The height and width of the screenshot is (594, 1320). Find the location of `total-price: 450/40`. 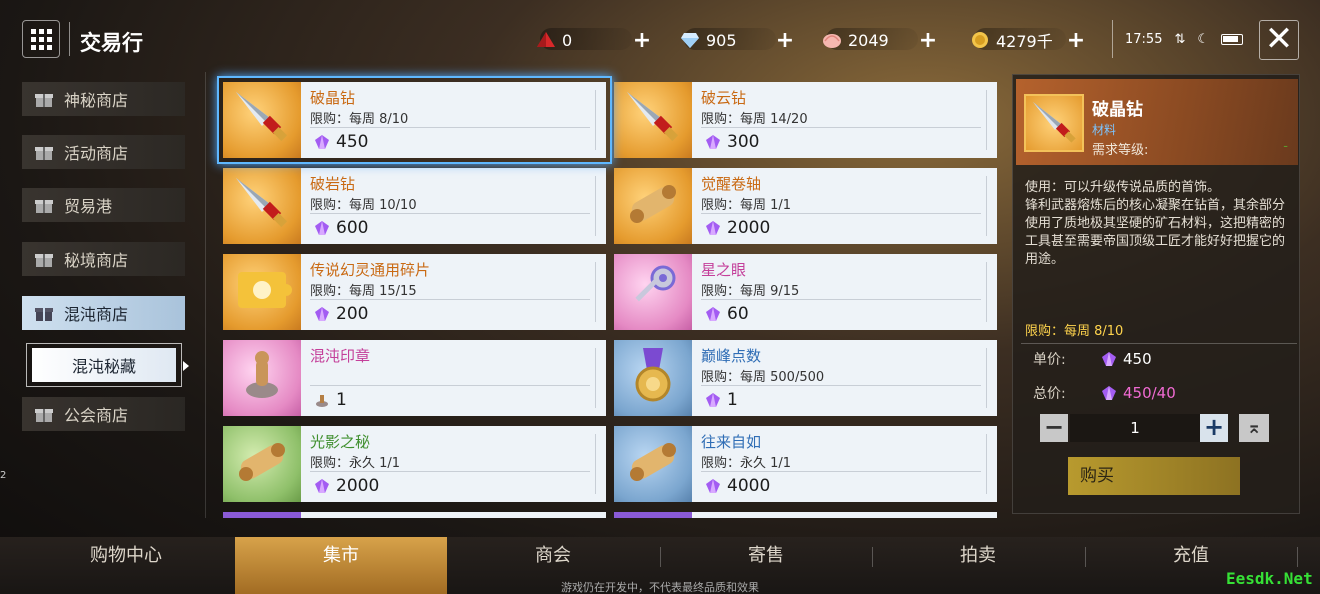

total-price: 450/40 is located at coordinates (1149, 393).